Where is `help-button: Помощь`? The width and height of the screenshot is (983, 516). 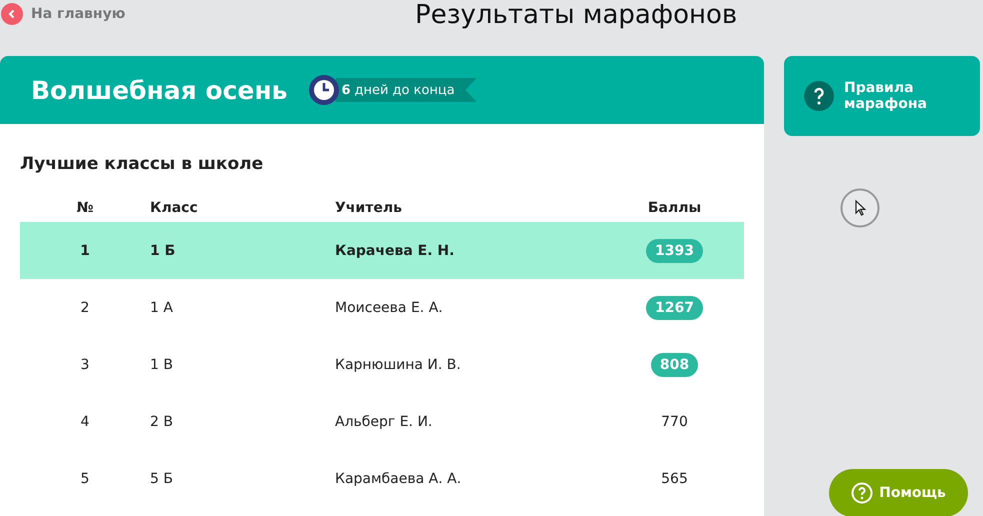 help-button: Помощь is located at coordinates (898, 492).